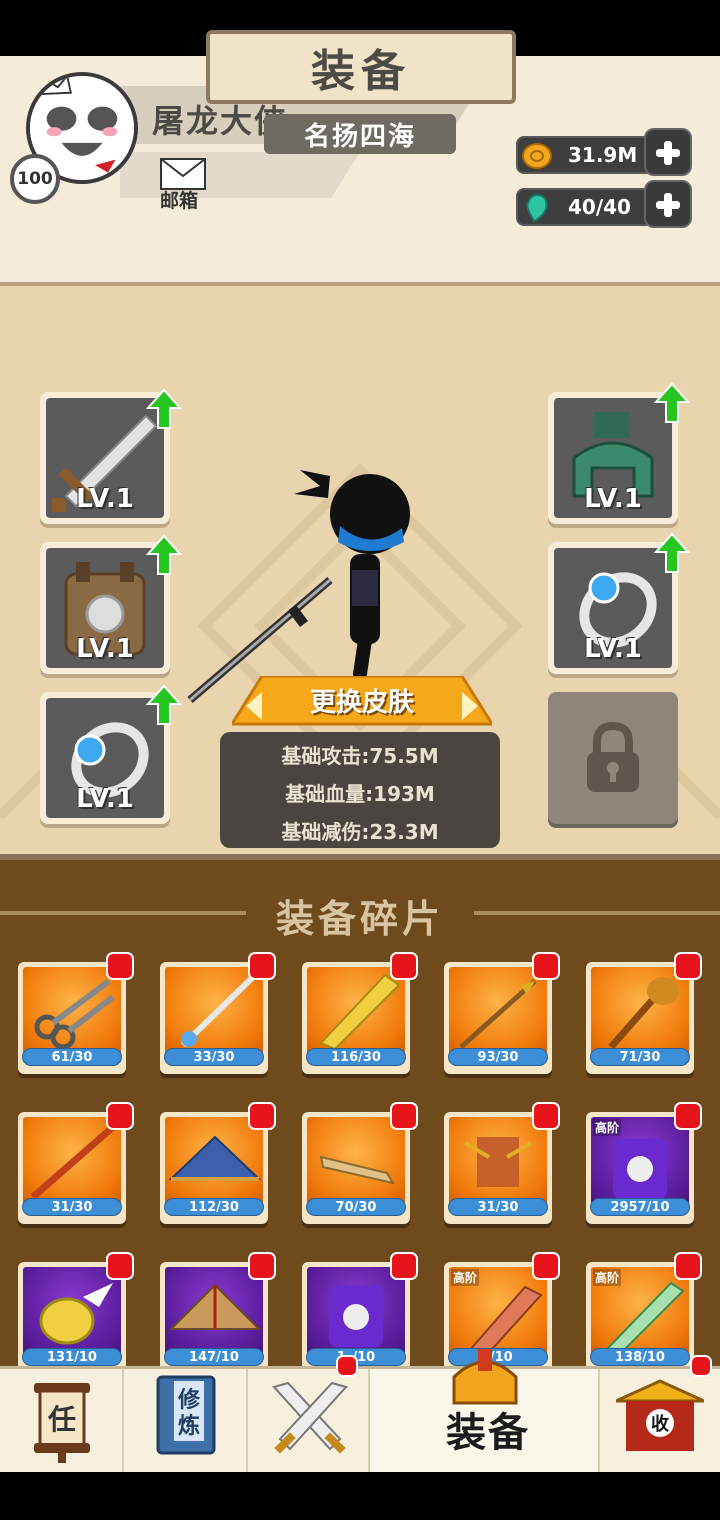  I want to click on reduction-stat: 基础减伤:23.3M, so click(360, 832).